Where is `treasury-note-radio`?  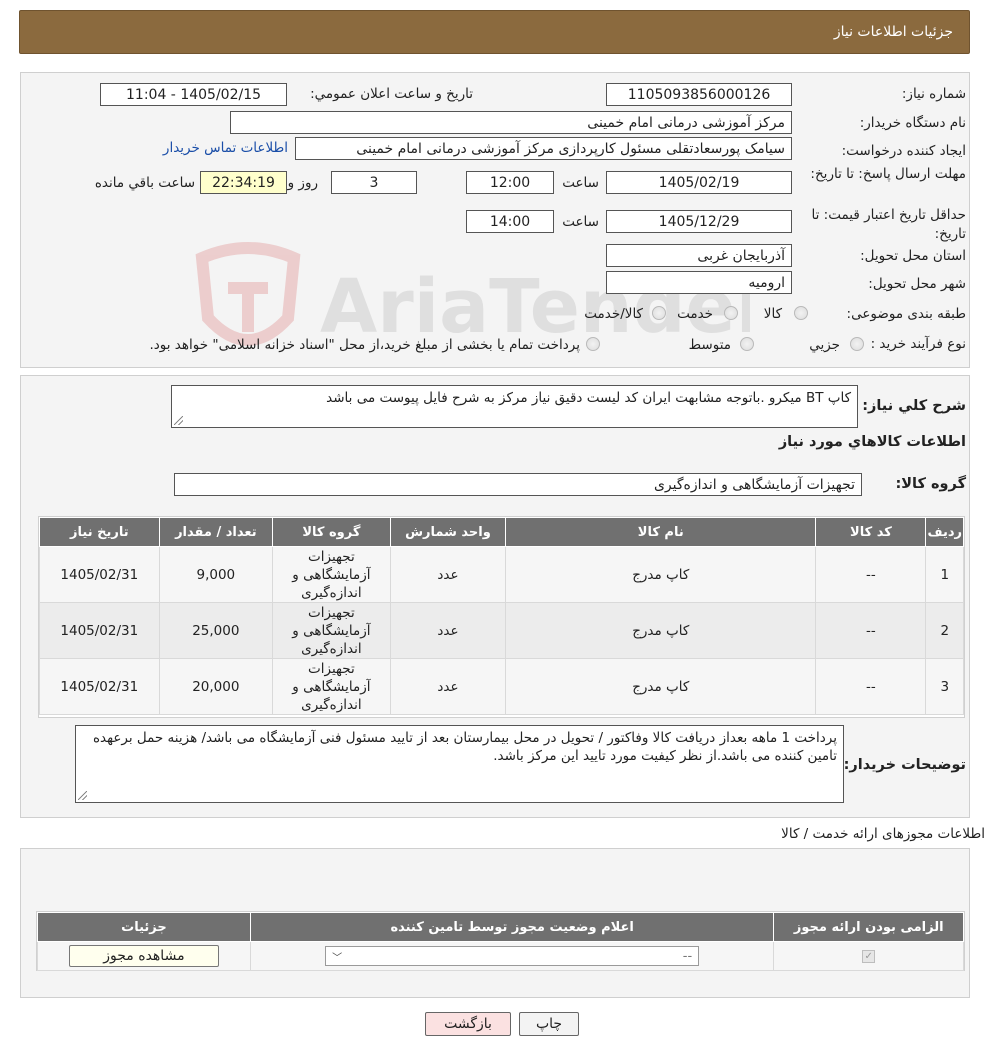
treasury-note-radio is located at coordinates (593, 344).